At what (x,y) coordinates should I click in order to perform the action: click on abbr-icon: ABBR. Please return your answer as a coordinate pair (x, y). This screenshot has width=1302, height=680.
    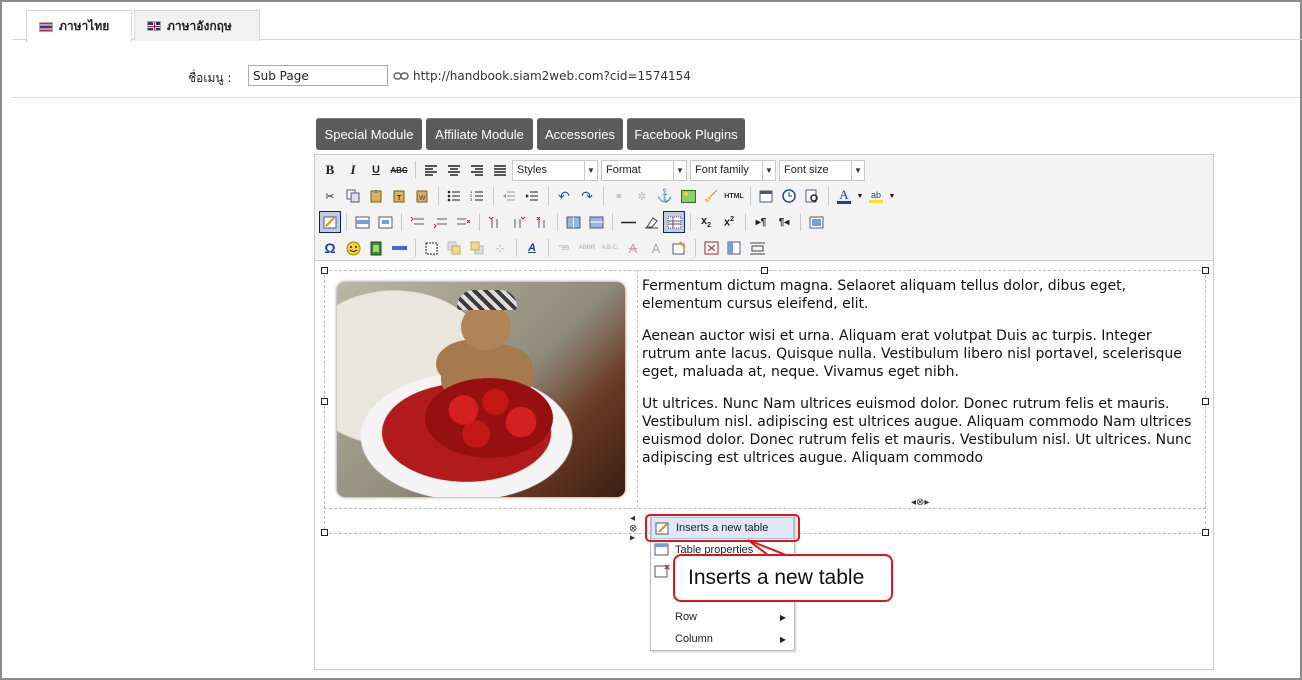
    Looking at the image, I should click on (587, 248).